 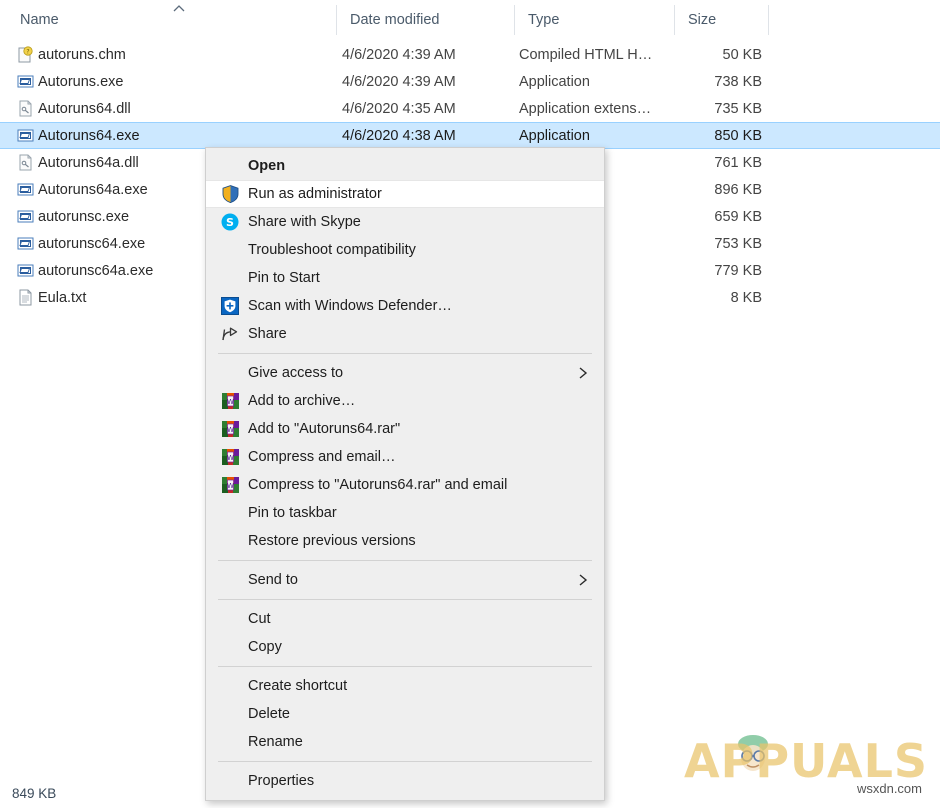 I want to click on file-size-cell: 738 KB, so click(x=738, y=81).